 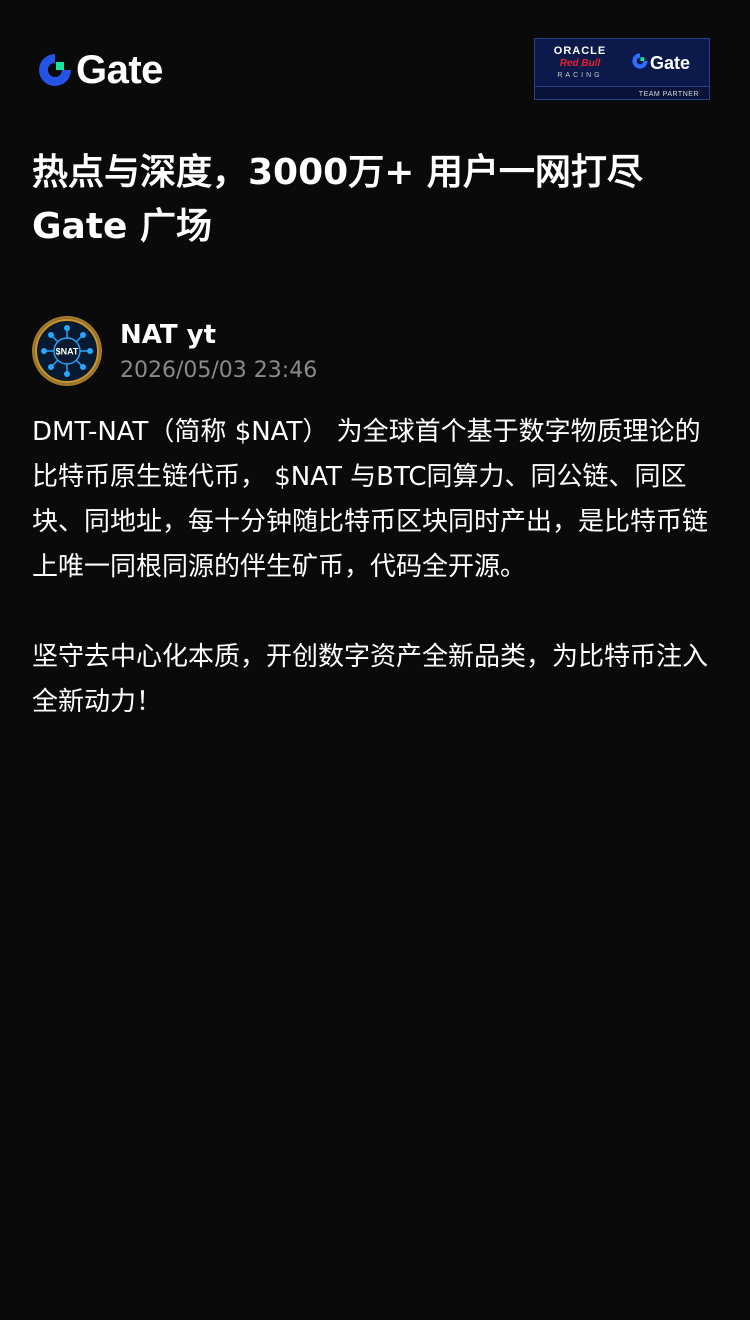 What do you see at coordinates (370, 679) in the screenshot?
I see `post-paragraph-2: 坚守去中心化本质，开创数字资产全新品类，为比特币注入全新动力！` at bounding box center [370, 679].